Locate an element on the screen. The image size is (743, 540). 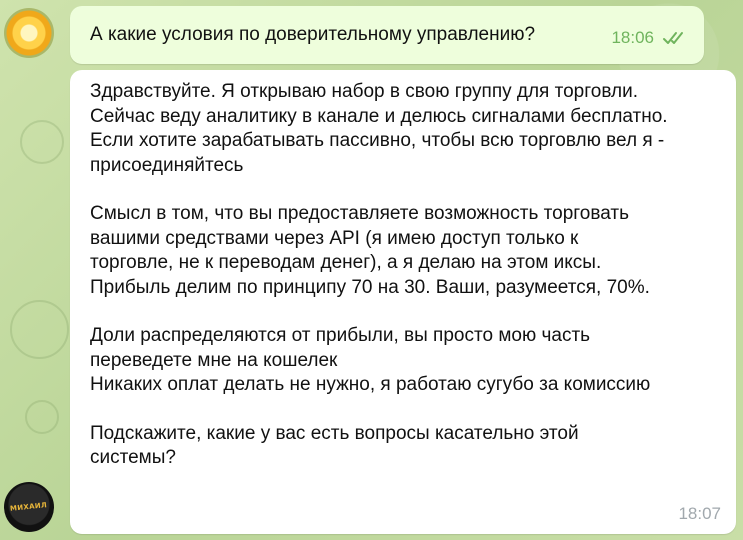
avatar-logo-text: МИХАИЛ is located at coordinates (29, 507).